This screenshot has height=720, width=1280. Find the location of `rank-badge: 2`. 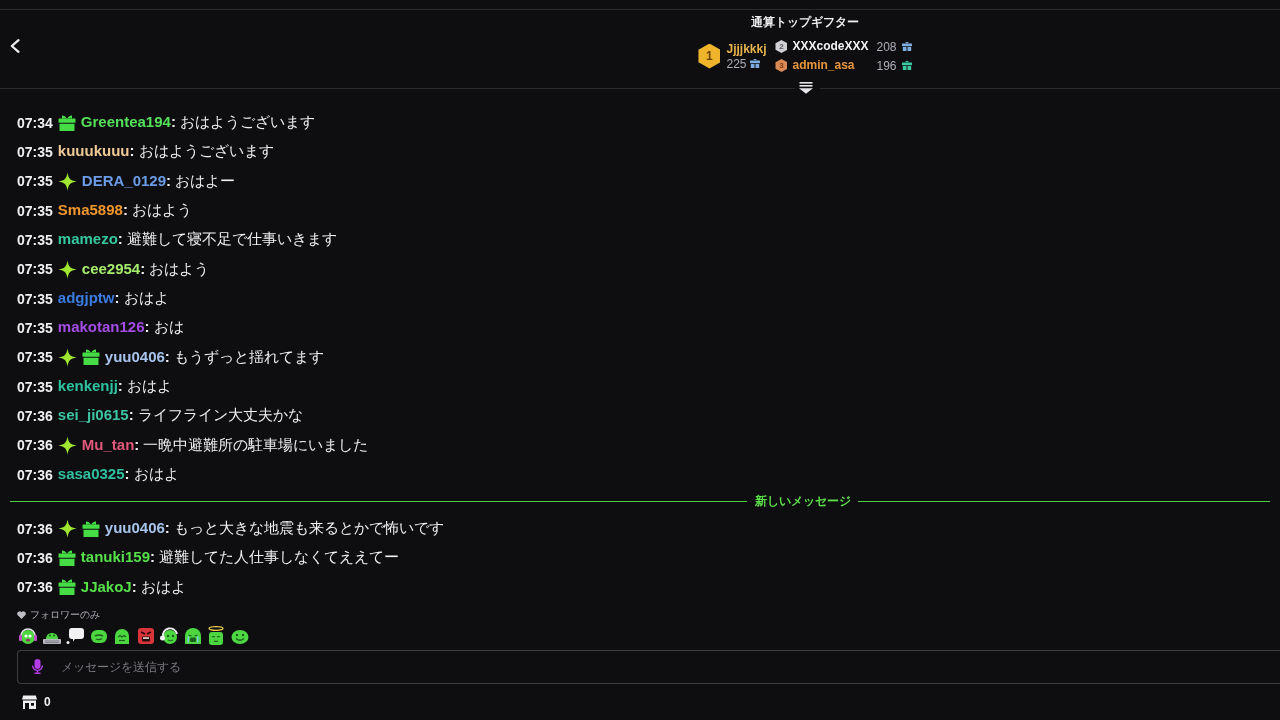

rank-badge: 2 is located at coordinates (781, 46).